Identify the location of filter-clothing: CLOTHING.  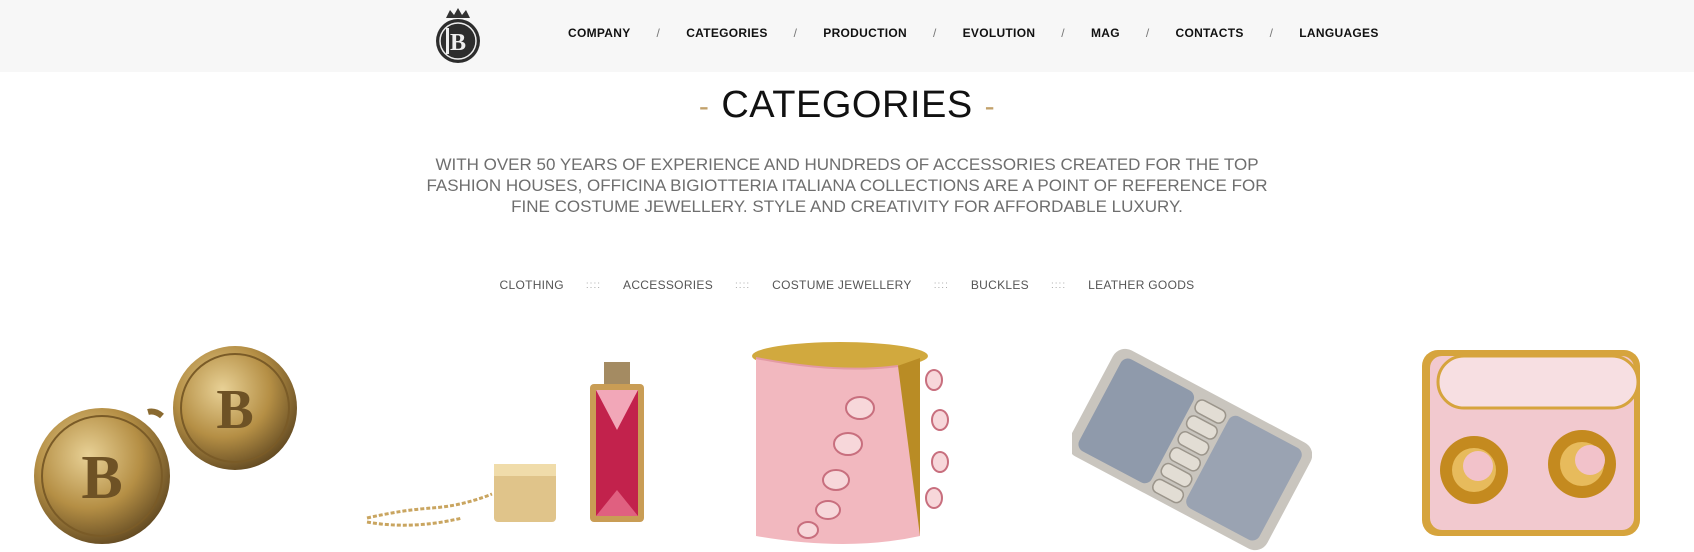
(532, 285).